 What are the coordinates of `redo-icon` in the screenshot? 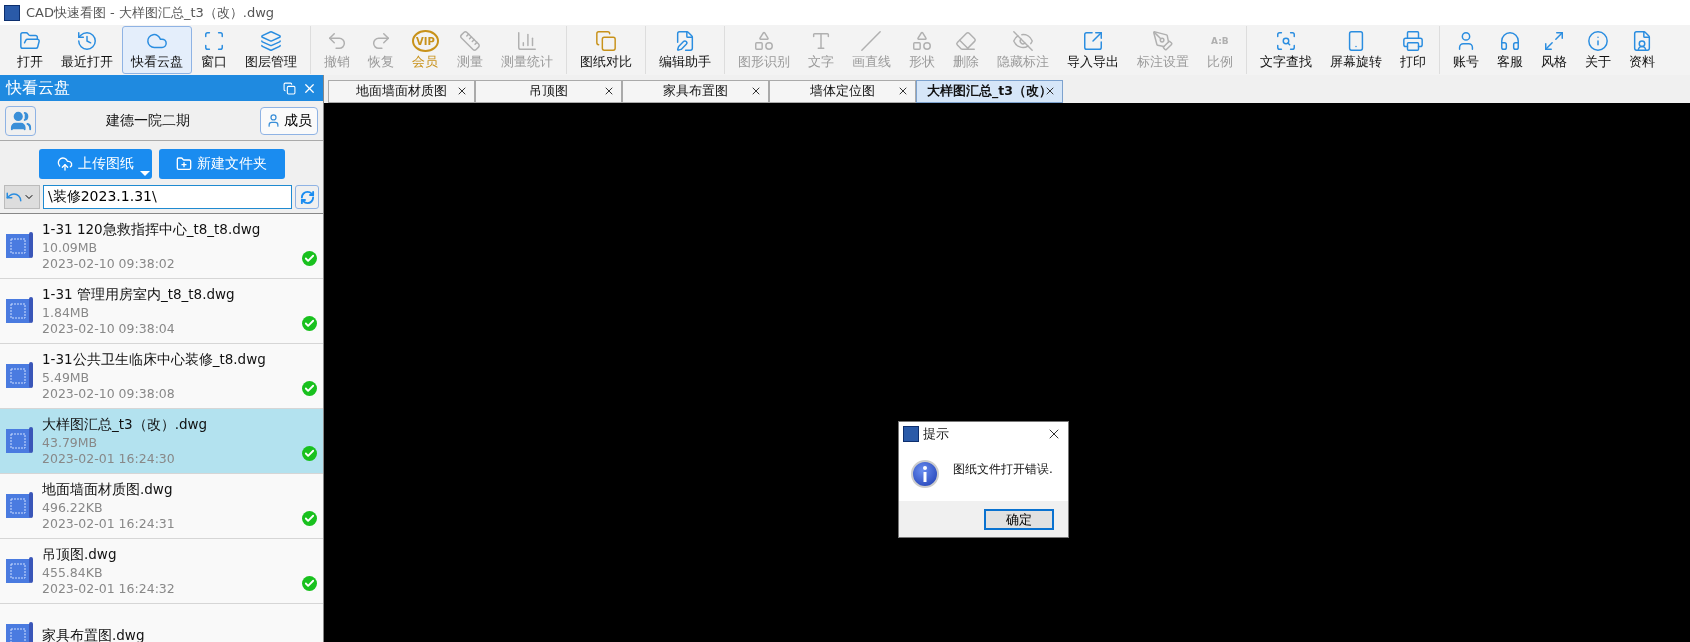 It's located at (381, 41).